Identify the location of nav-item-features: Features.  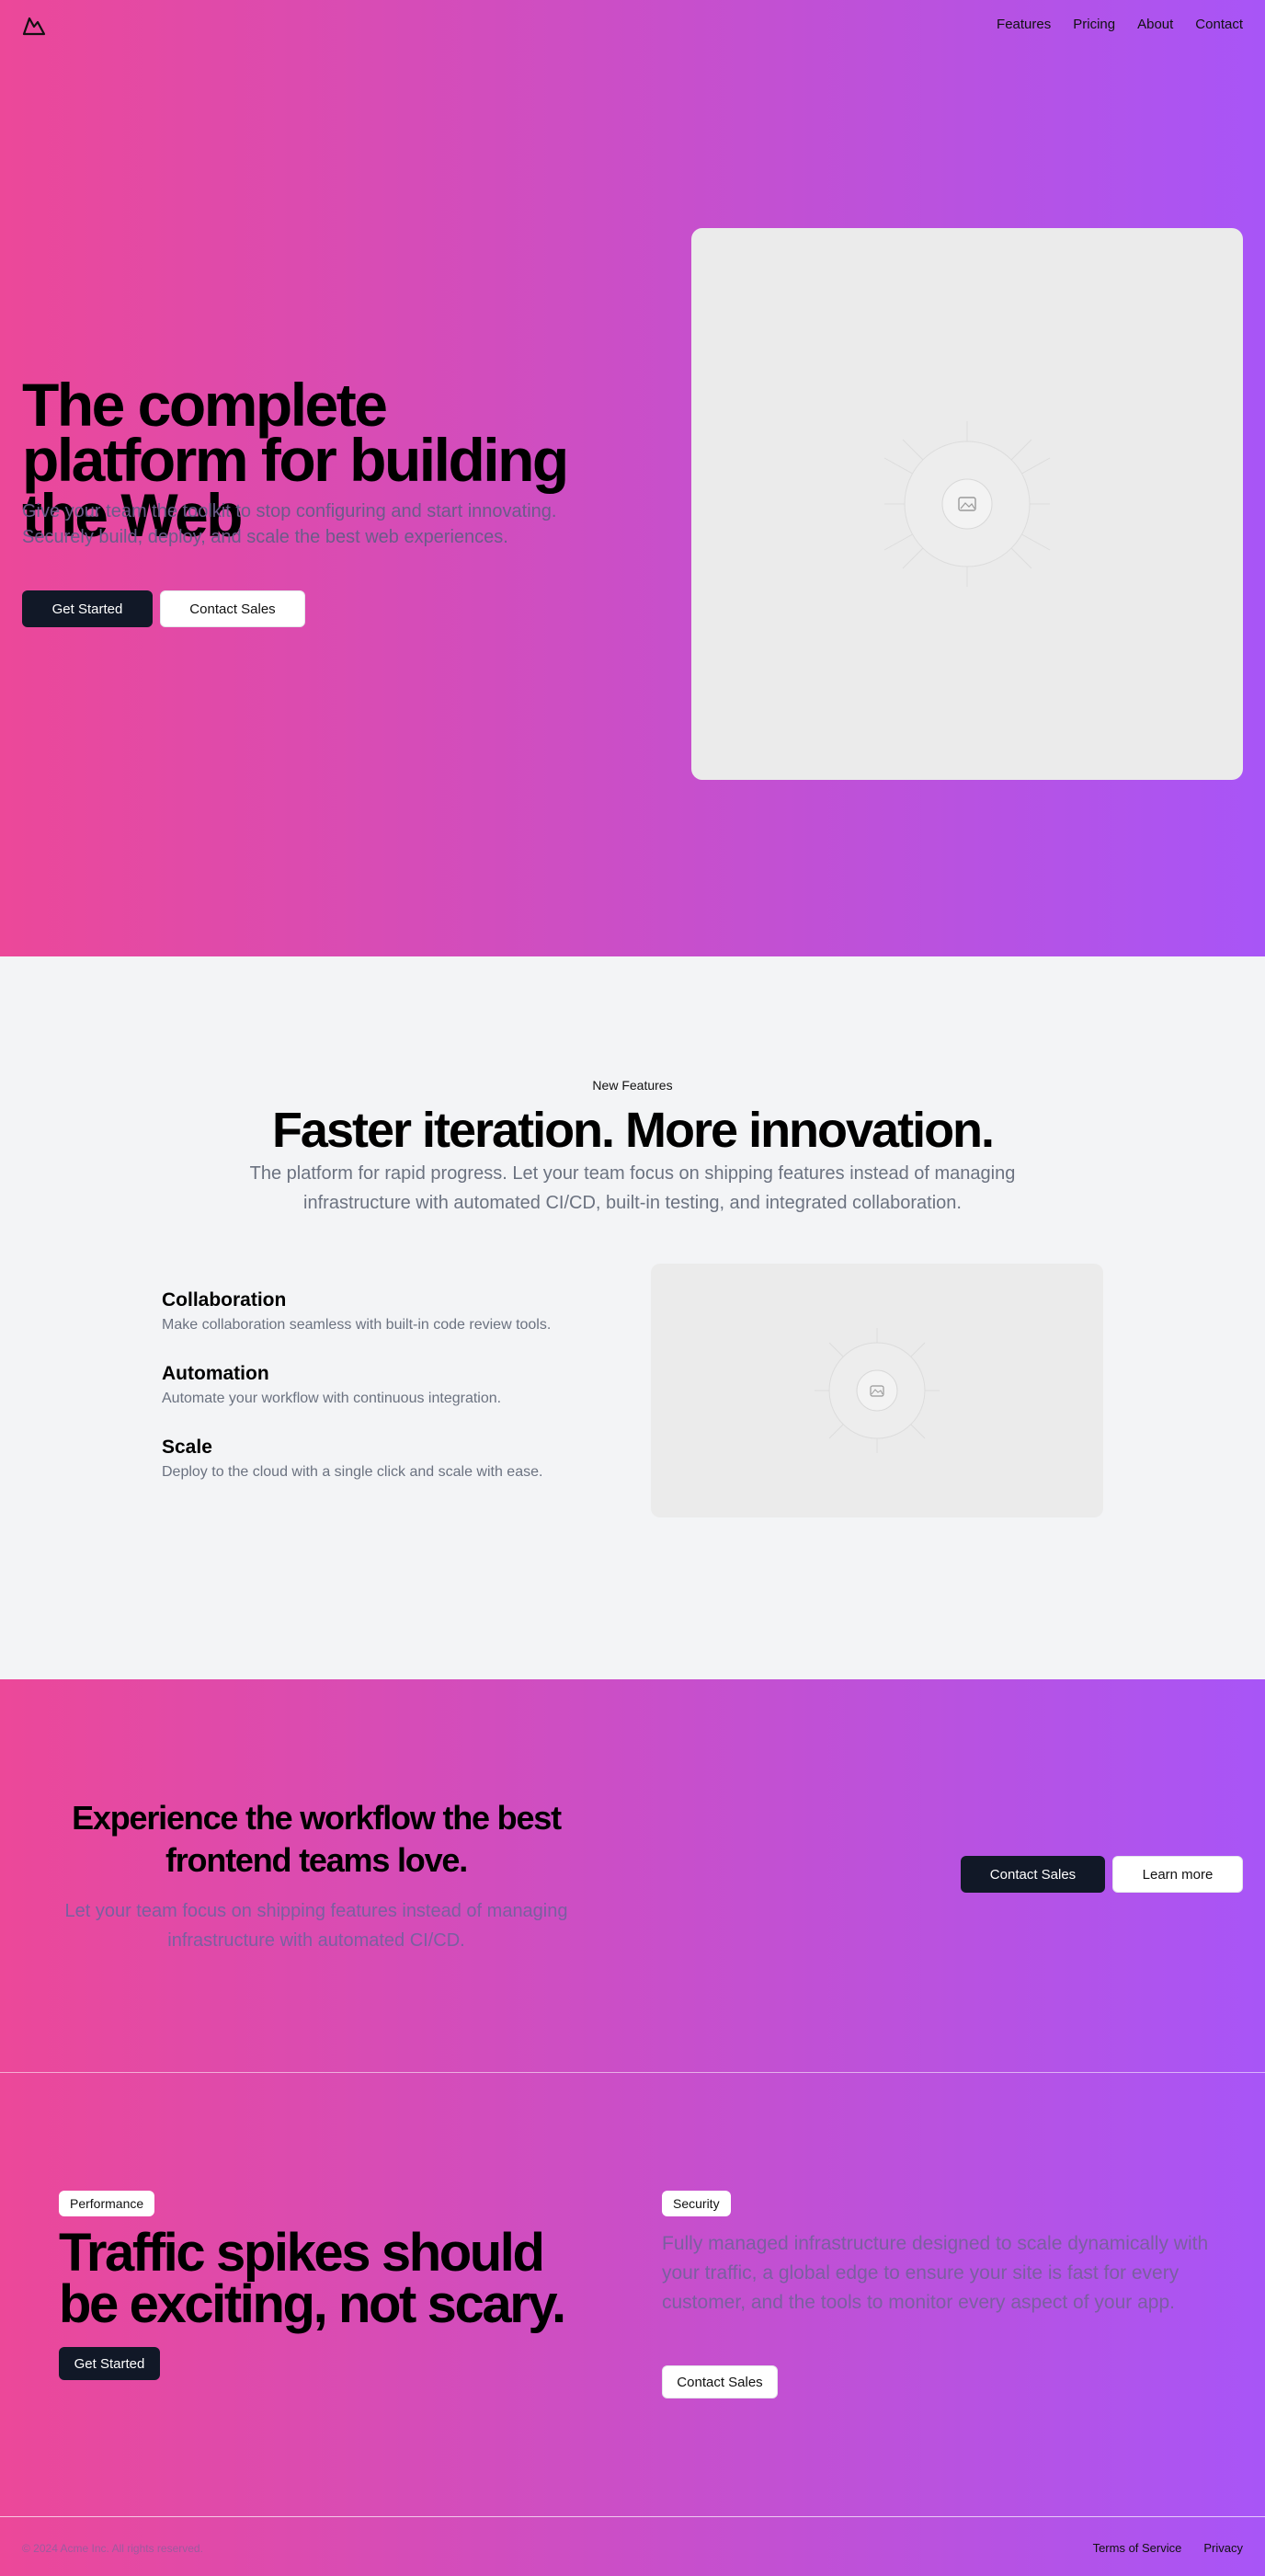
(1024, 24).